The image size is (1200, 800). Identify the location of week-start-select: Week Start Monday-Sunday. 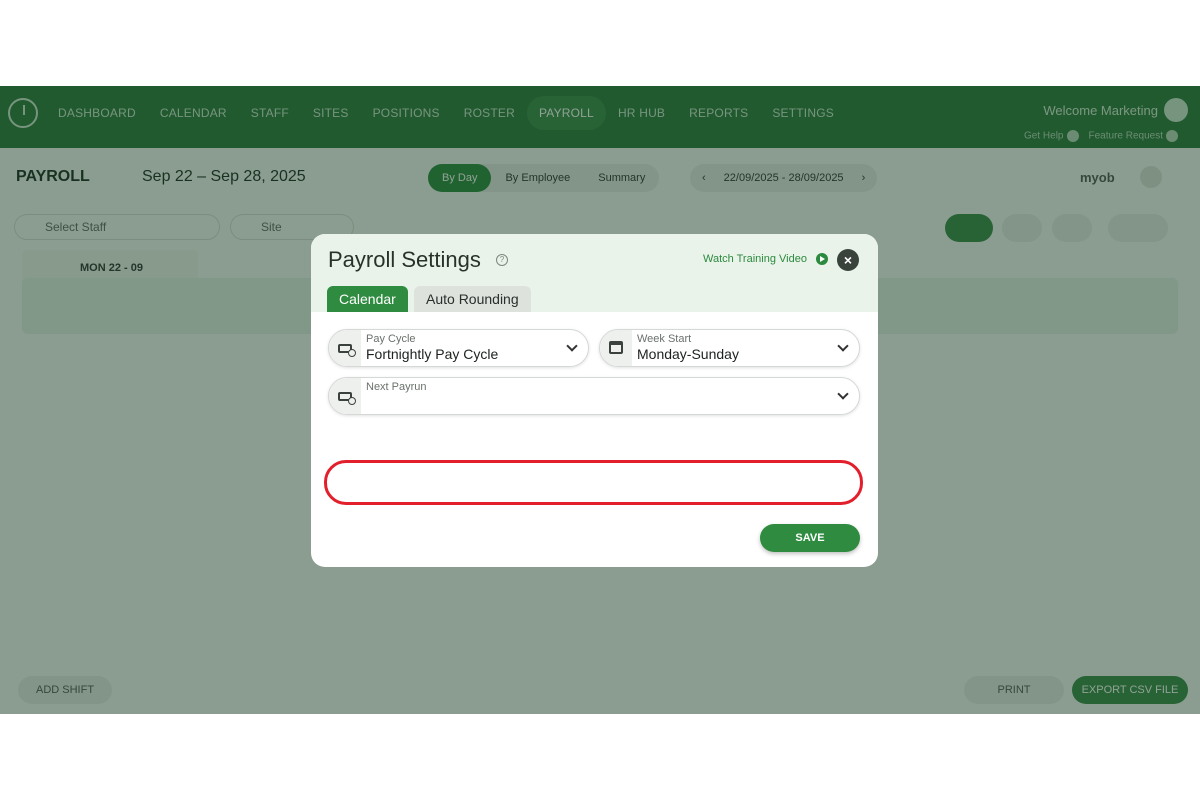
(729, 348).